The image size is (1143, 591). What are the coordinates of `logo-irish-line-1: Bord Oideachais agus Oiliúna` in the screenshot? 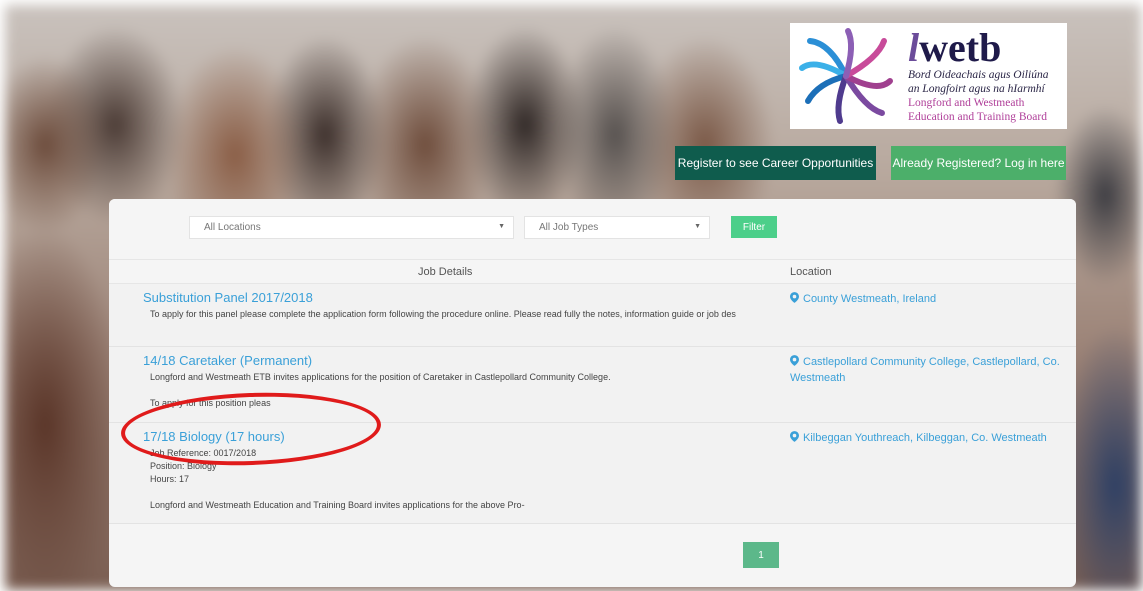 It's located at (978, 75).